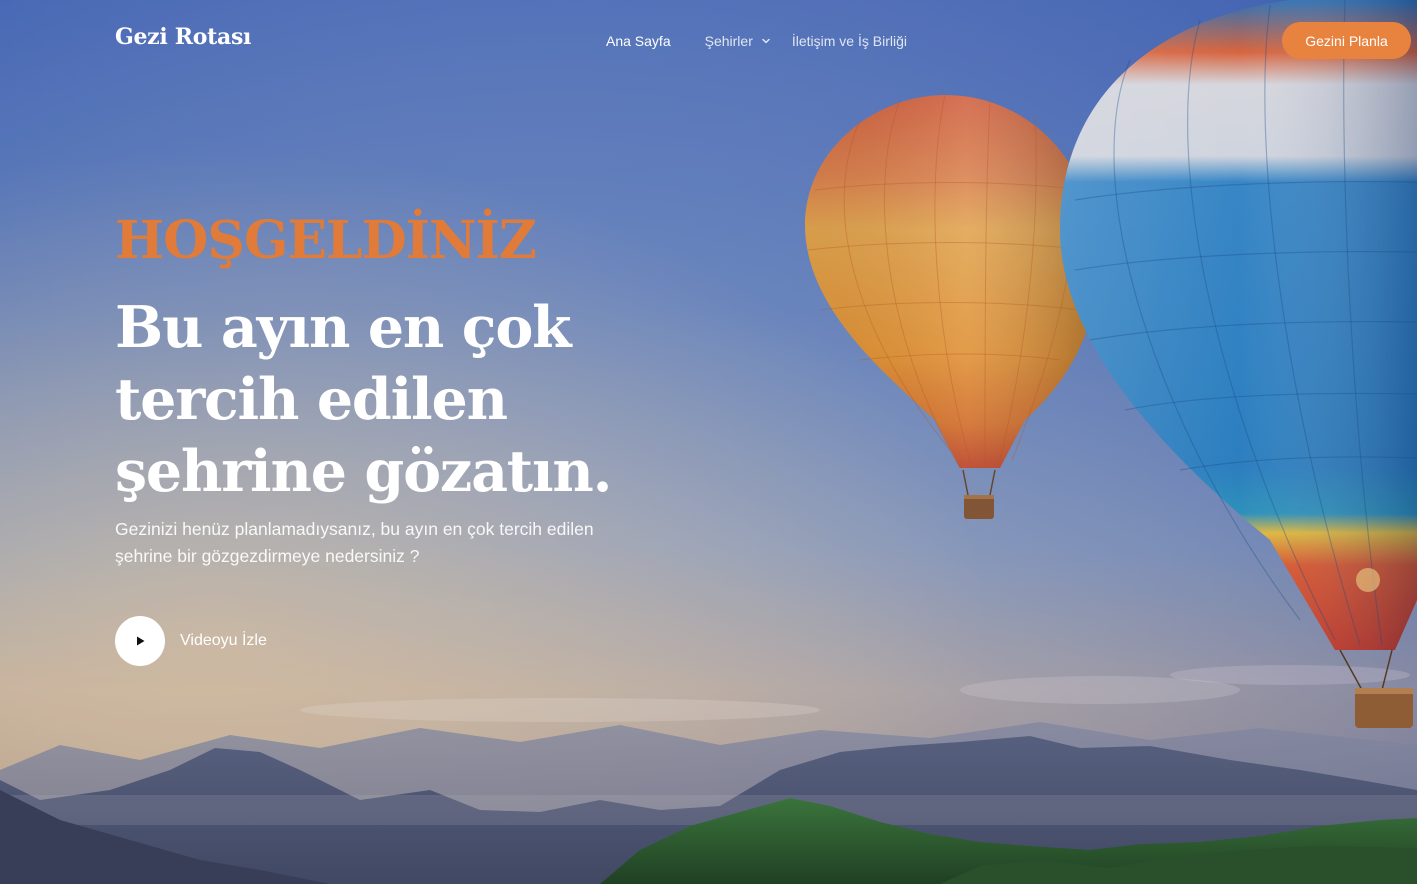 The image size is (1417, 884). What do you see at coordinates (638, 41) in the screenshot?
I see `nav-item-ana-sayfa: Ana Sayfa` at bounding box center [638, 41].